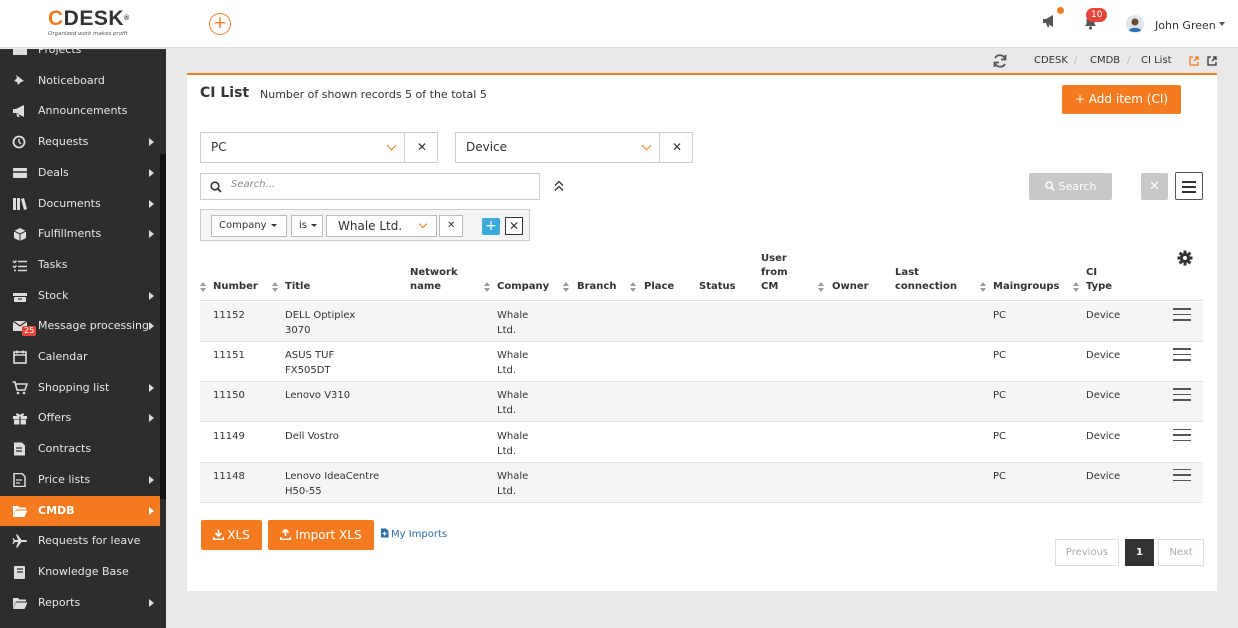  What do you see at coordinates (298, 330) in the screenshot?
I see `cell-line: 3070` at bounding box center [298, 330].